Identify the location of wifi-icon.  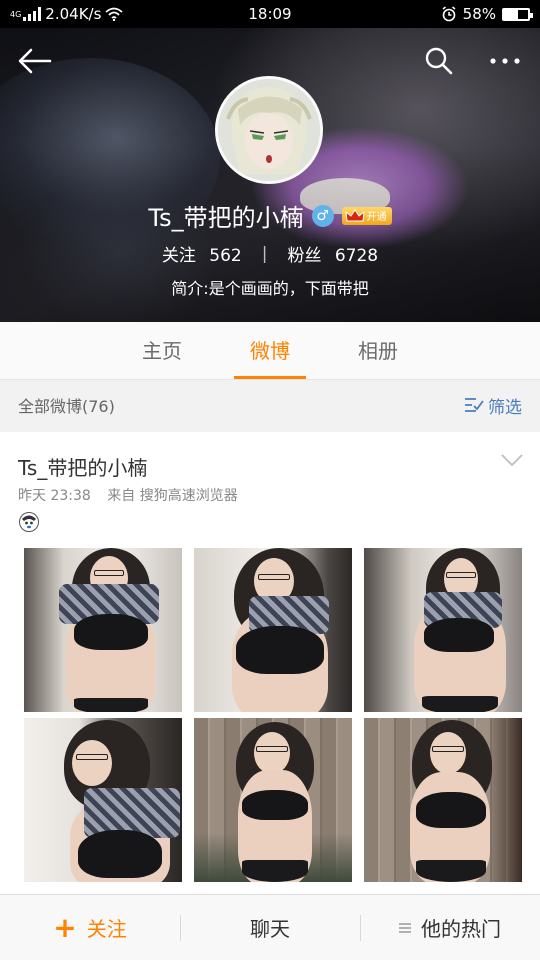
(114, 14).